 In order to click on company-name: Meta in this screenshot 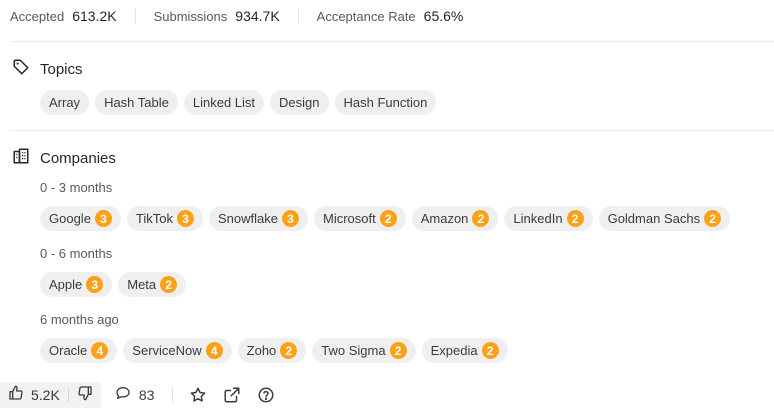, I will do `click(142, 284)`.